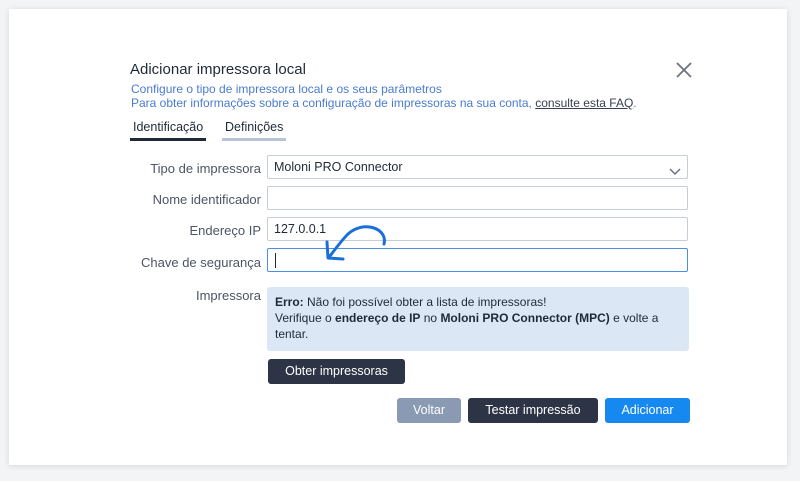 This screenshot has height=481, width=800. Describe the element at coordinates (305, 318) in the screenshot. I see `error-text-2a: Verifique o` at that location.